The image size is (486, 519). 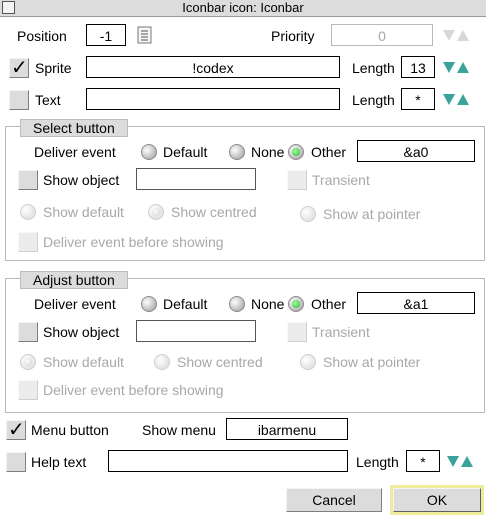 I want to click on select-other-field: &a0, so click(x=416, y=151).